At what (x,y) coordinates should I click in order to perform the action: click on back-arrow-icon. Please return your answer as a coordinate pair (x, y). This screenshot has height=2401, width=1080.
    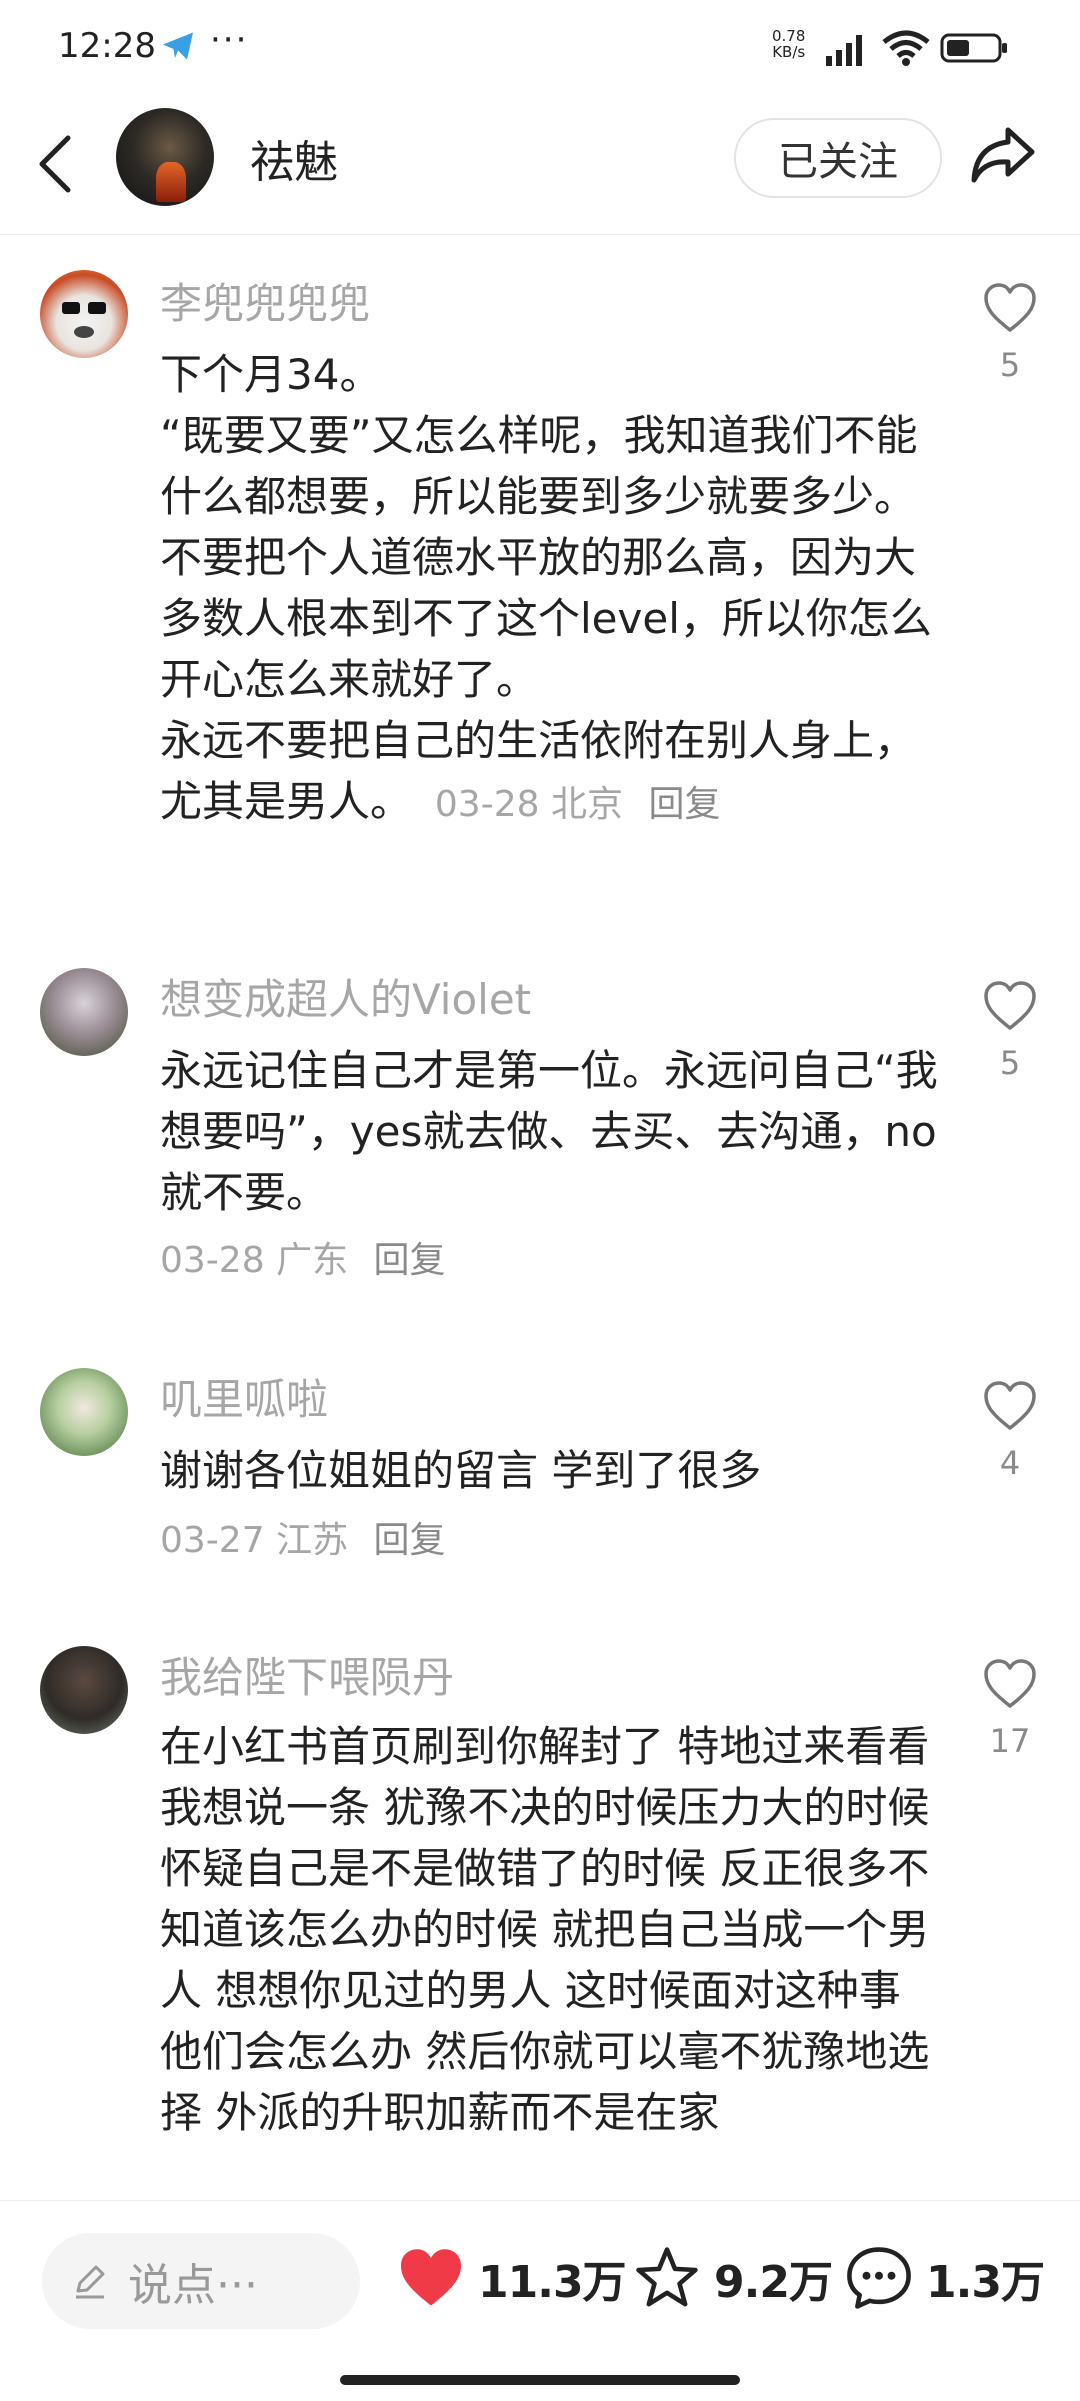
    Looking at the image, I should click on (56, 164).